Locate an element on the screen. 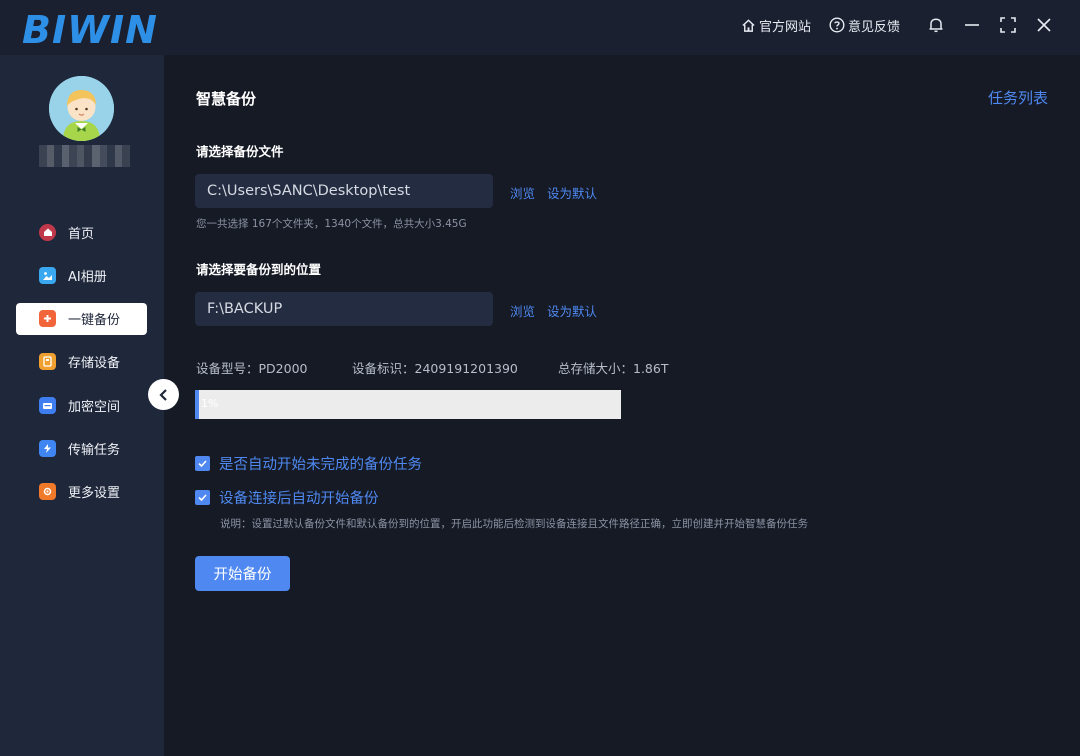 The width and height of the screenshot is (1080, 756). feedback-label: 意见反馈 is located at coordinates (873, 27).